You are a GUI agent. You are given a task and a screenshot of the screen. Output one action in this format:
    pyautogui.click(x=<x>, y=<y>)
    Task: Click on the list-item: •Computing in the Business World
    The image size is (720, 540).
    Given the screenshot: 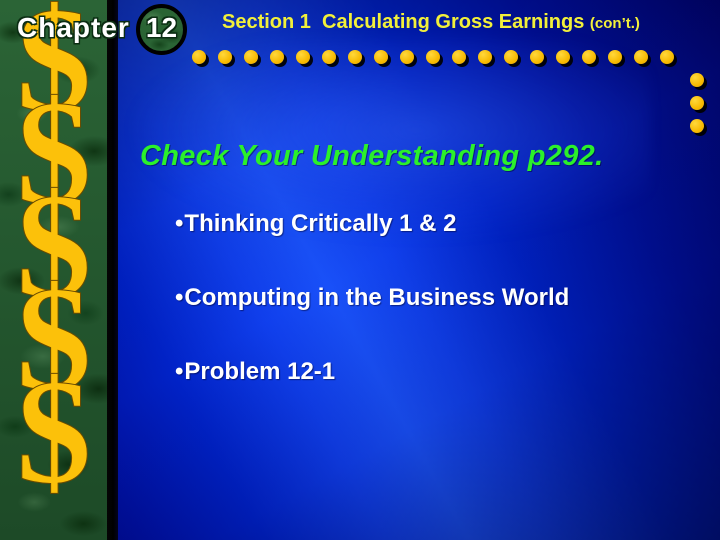 What is the action you would take?
    pyautogui.click(x=372, y=298)
    